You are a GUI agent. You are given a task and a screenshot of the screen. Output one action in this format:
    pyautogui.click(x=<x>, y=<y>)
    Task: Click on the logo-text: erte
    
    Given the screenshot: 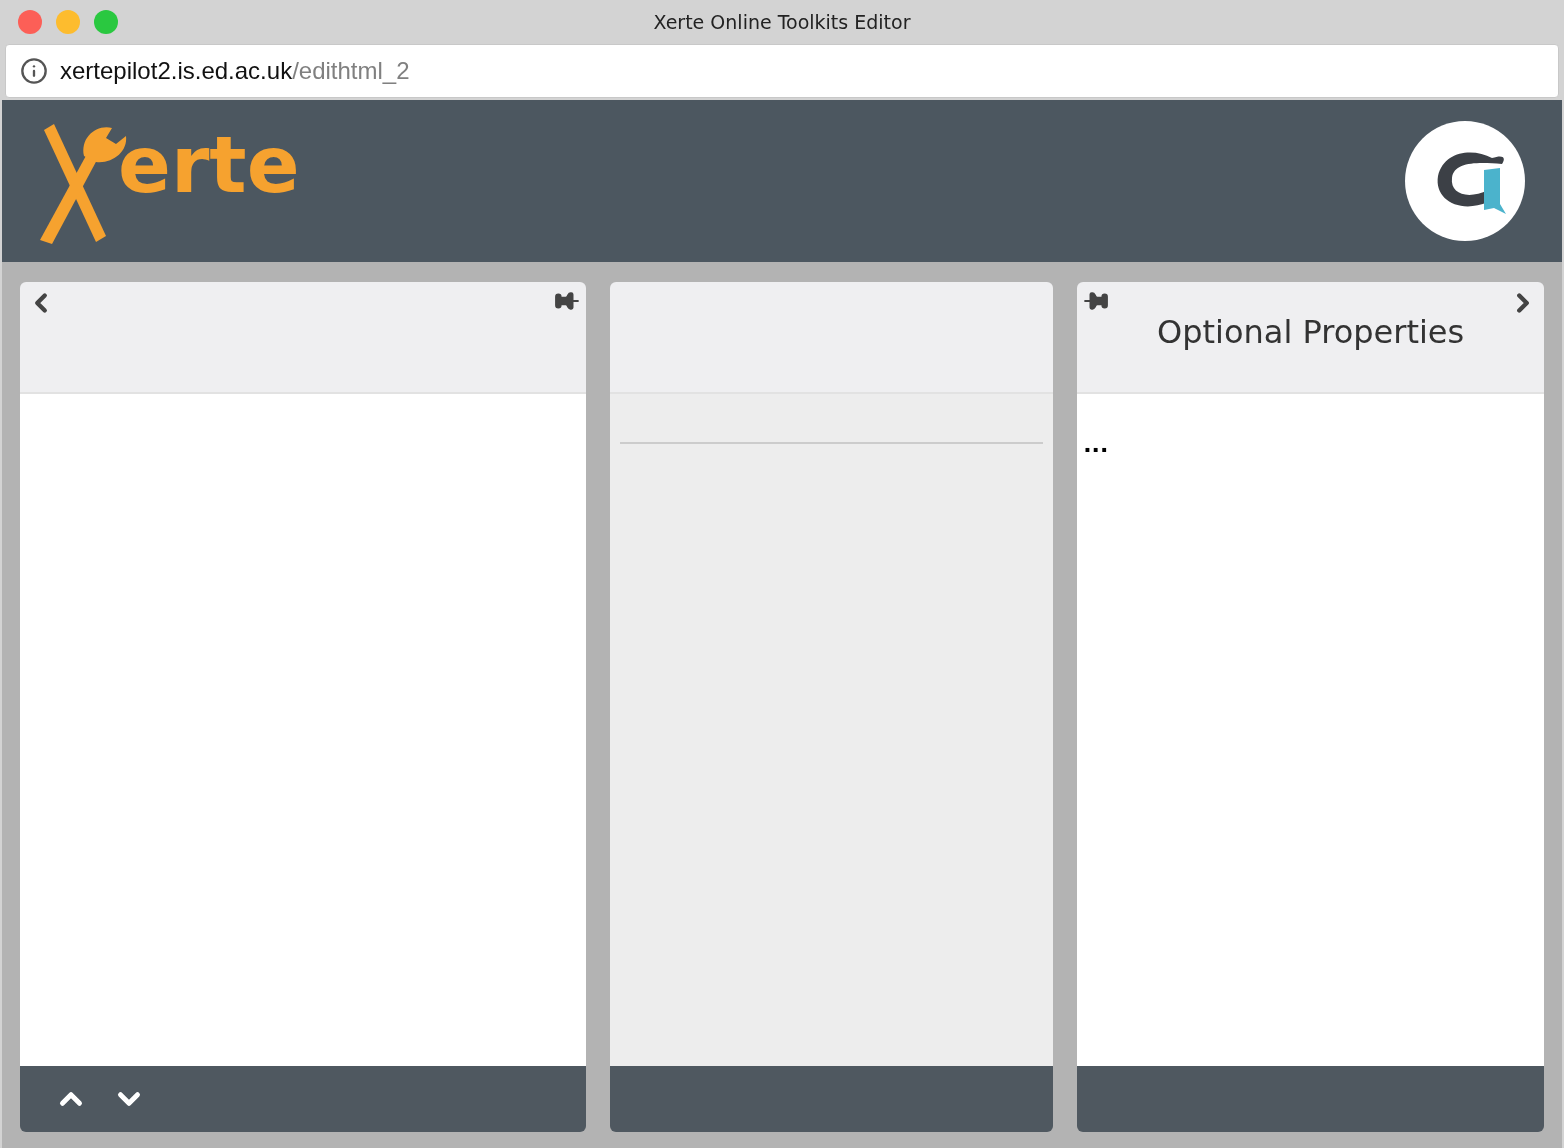 What is the action you would take?
    pyautogui.click(x=209, y=165)
    